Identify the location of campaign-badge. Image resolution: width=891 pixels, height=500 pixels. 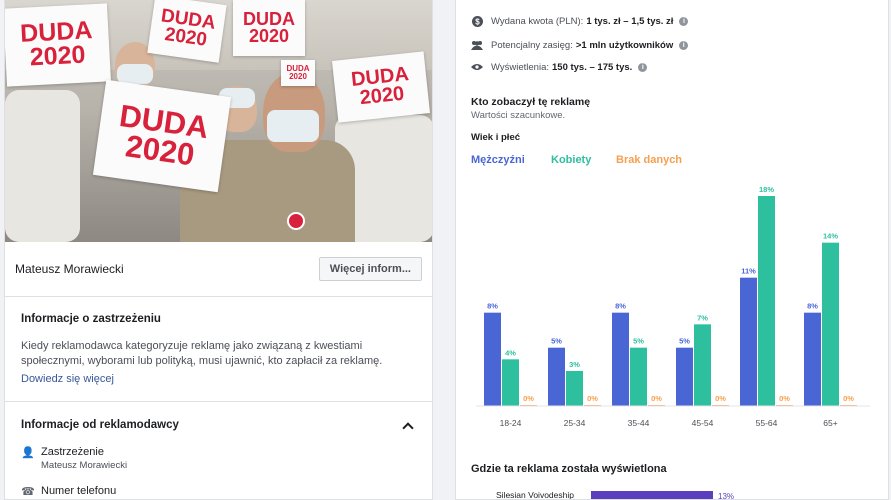
(296, 221).